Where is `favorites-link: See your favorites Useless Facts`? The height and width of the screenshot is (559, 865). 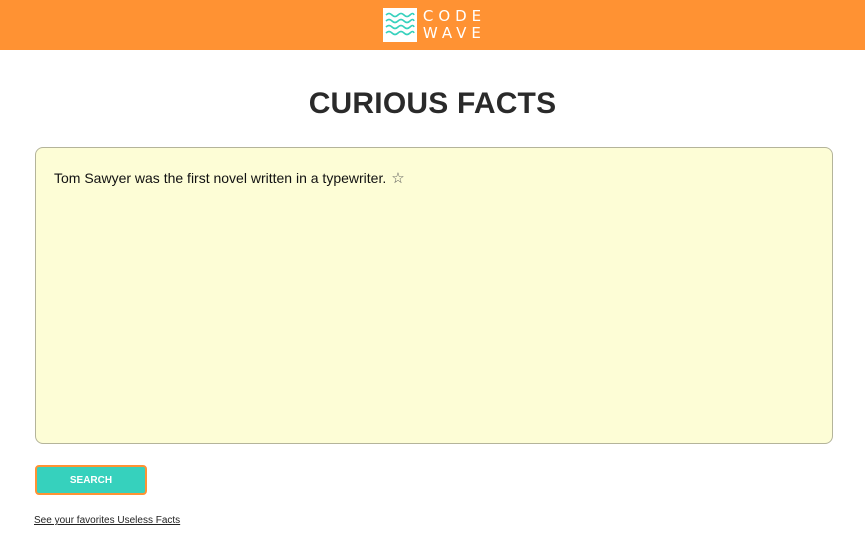
favorites-link: See your favorites Useless Facts is located at coordinates (107, 520).